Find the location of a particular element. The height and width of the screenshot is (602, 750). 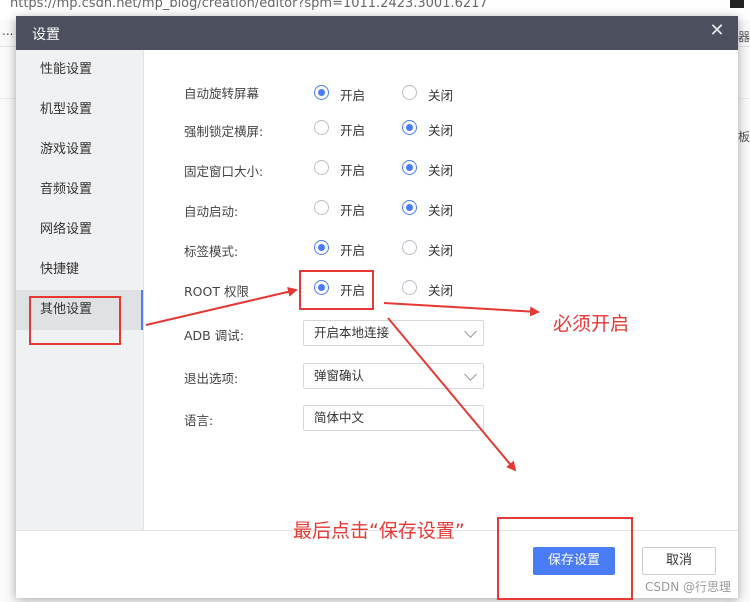

adb-debug-select: 开启本地连接 is located at coordinates (393, 333).